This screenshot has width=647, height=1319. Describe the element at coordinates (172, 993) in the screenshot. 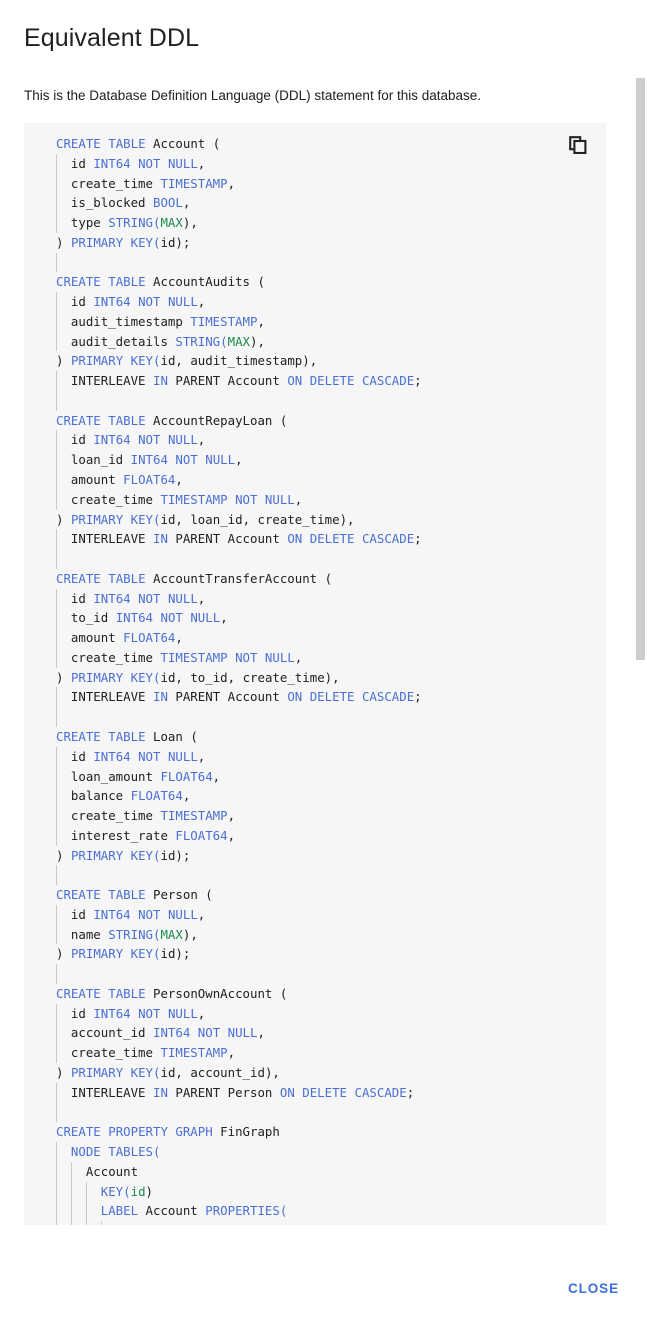

I see `code-line: CREATE TABLE PersonOwnAccount (` at that location.